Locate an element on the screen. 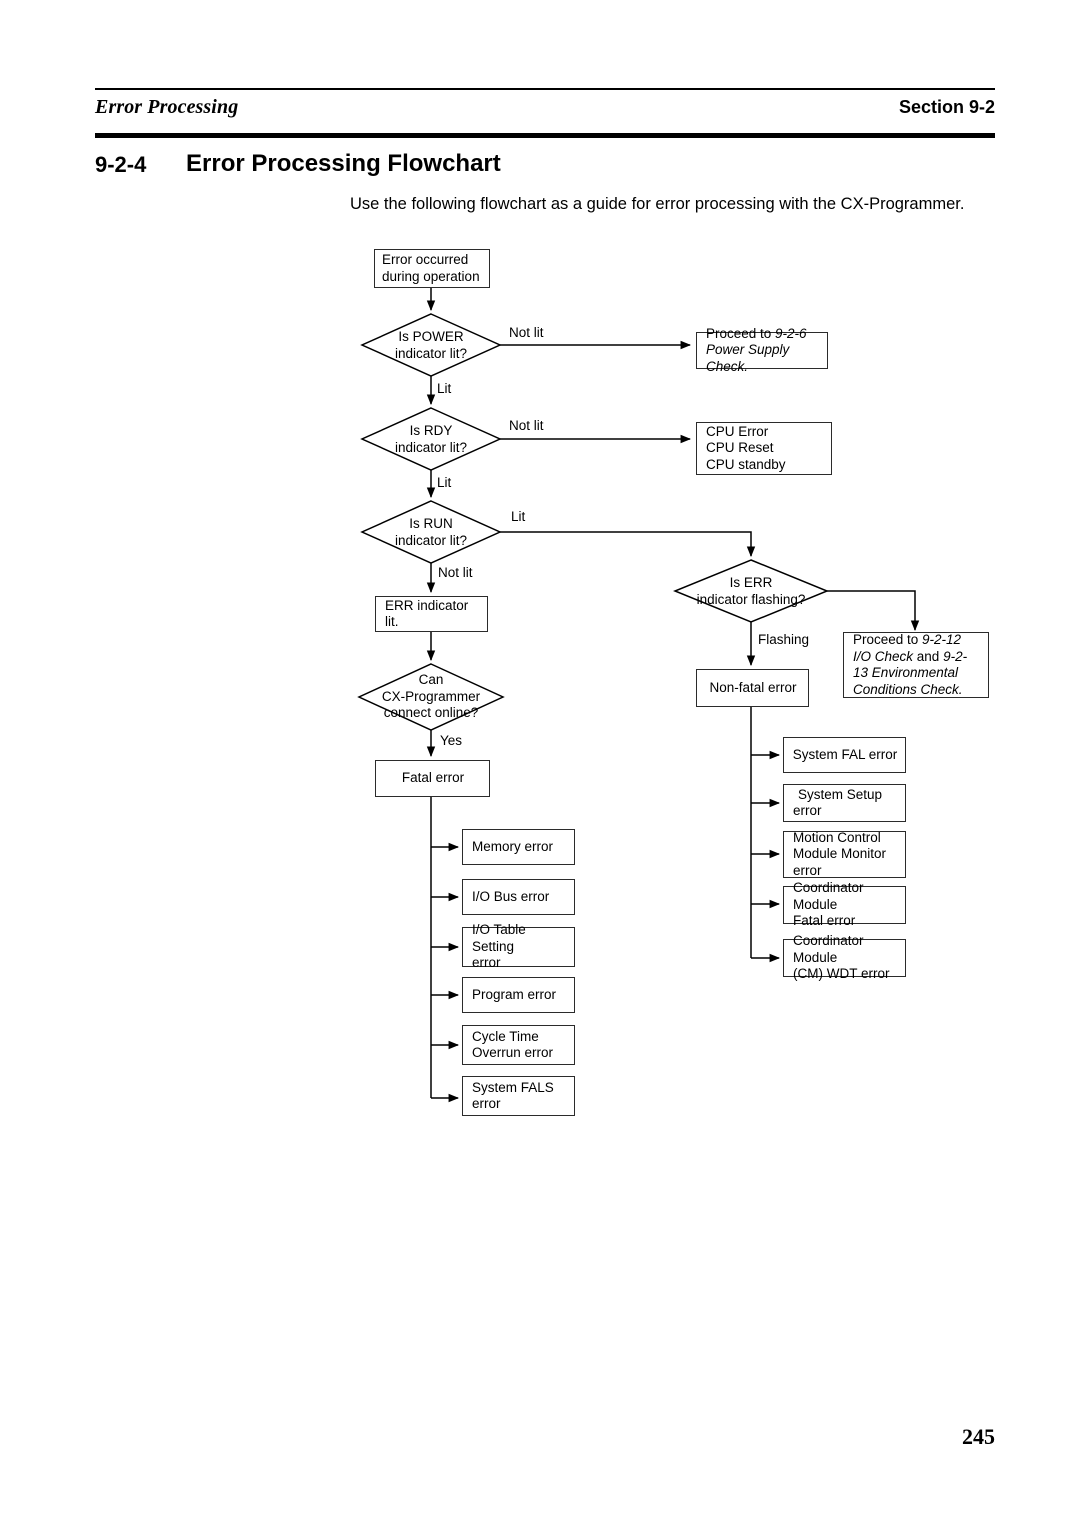 This screenshot has width=1080, height=1527. nonfatal-item-3-line2: Fatal error is located at coordinates (824, 921).